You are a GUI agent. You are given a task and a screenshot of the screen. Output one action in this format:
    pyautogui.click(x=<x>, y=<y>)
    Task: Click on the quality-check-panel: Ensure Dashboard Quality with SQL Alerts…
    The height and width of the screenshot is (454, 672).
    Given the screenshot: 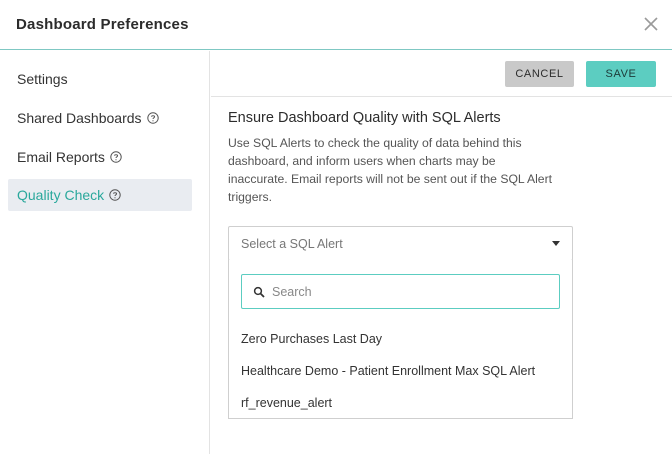 What is the action you would take?
    pyautogui.click(x=393, y=158)
    